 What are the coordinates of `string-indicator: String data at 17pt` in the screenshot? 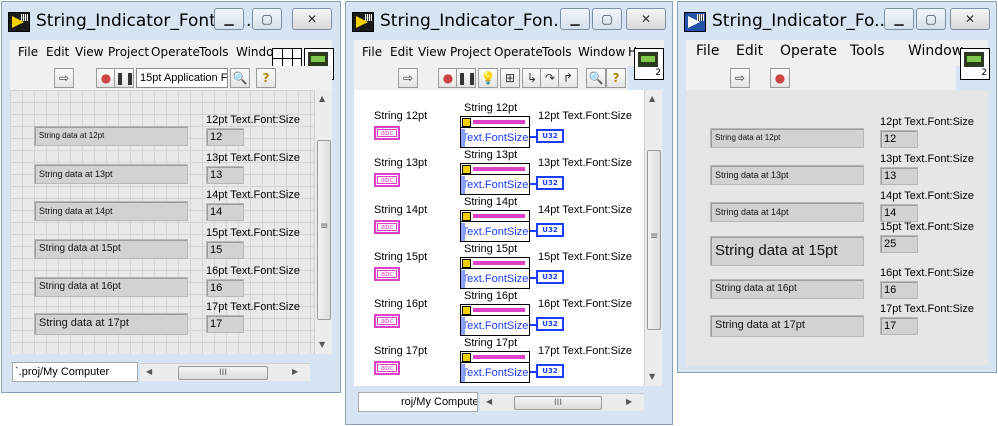 It's located at (787, 326).